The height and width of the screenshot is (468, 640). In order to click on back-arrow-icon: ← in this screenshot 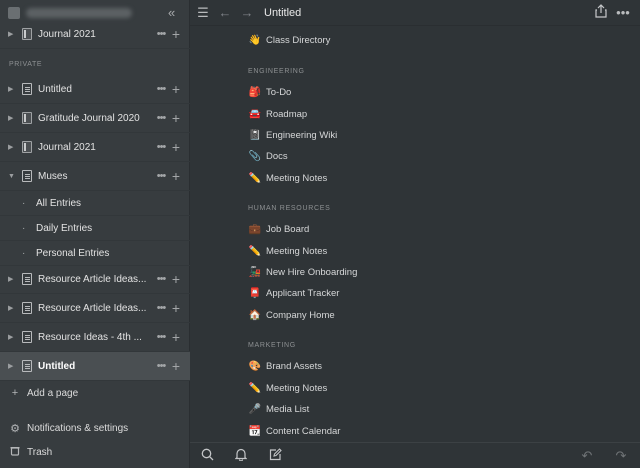, I will do `click(225, 12)`.